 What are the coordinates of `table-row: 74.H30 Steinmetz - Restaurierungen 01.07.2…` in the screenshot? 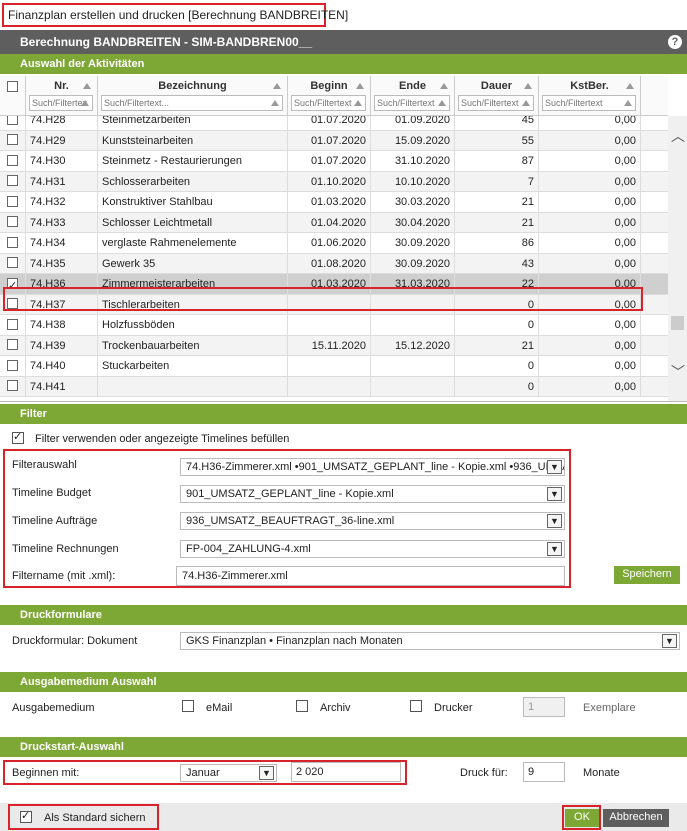 It's located at (334, 161).